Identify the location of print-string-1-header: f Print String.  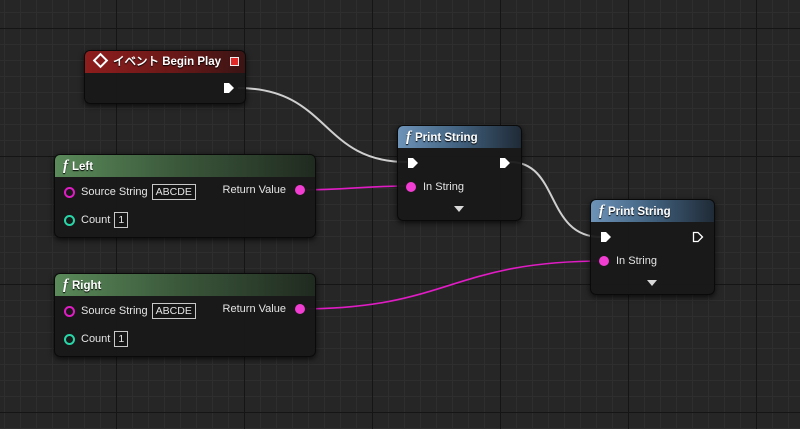
(459, 137).